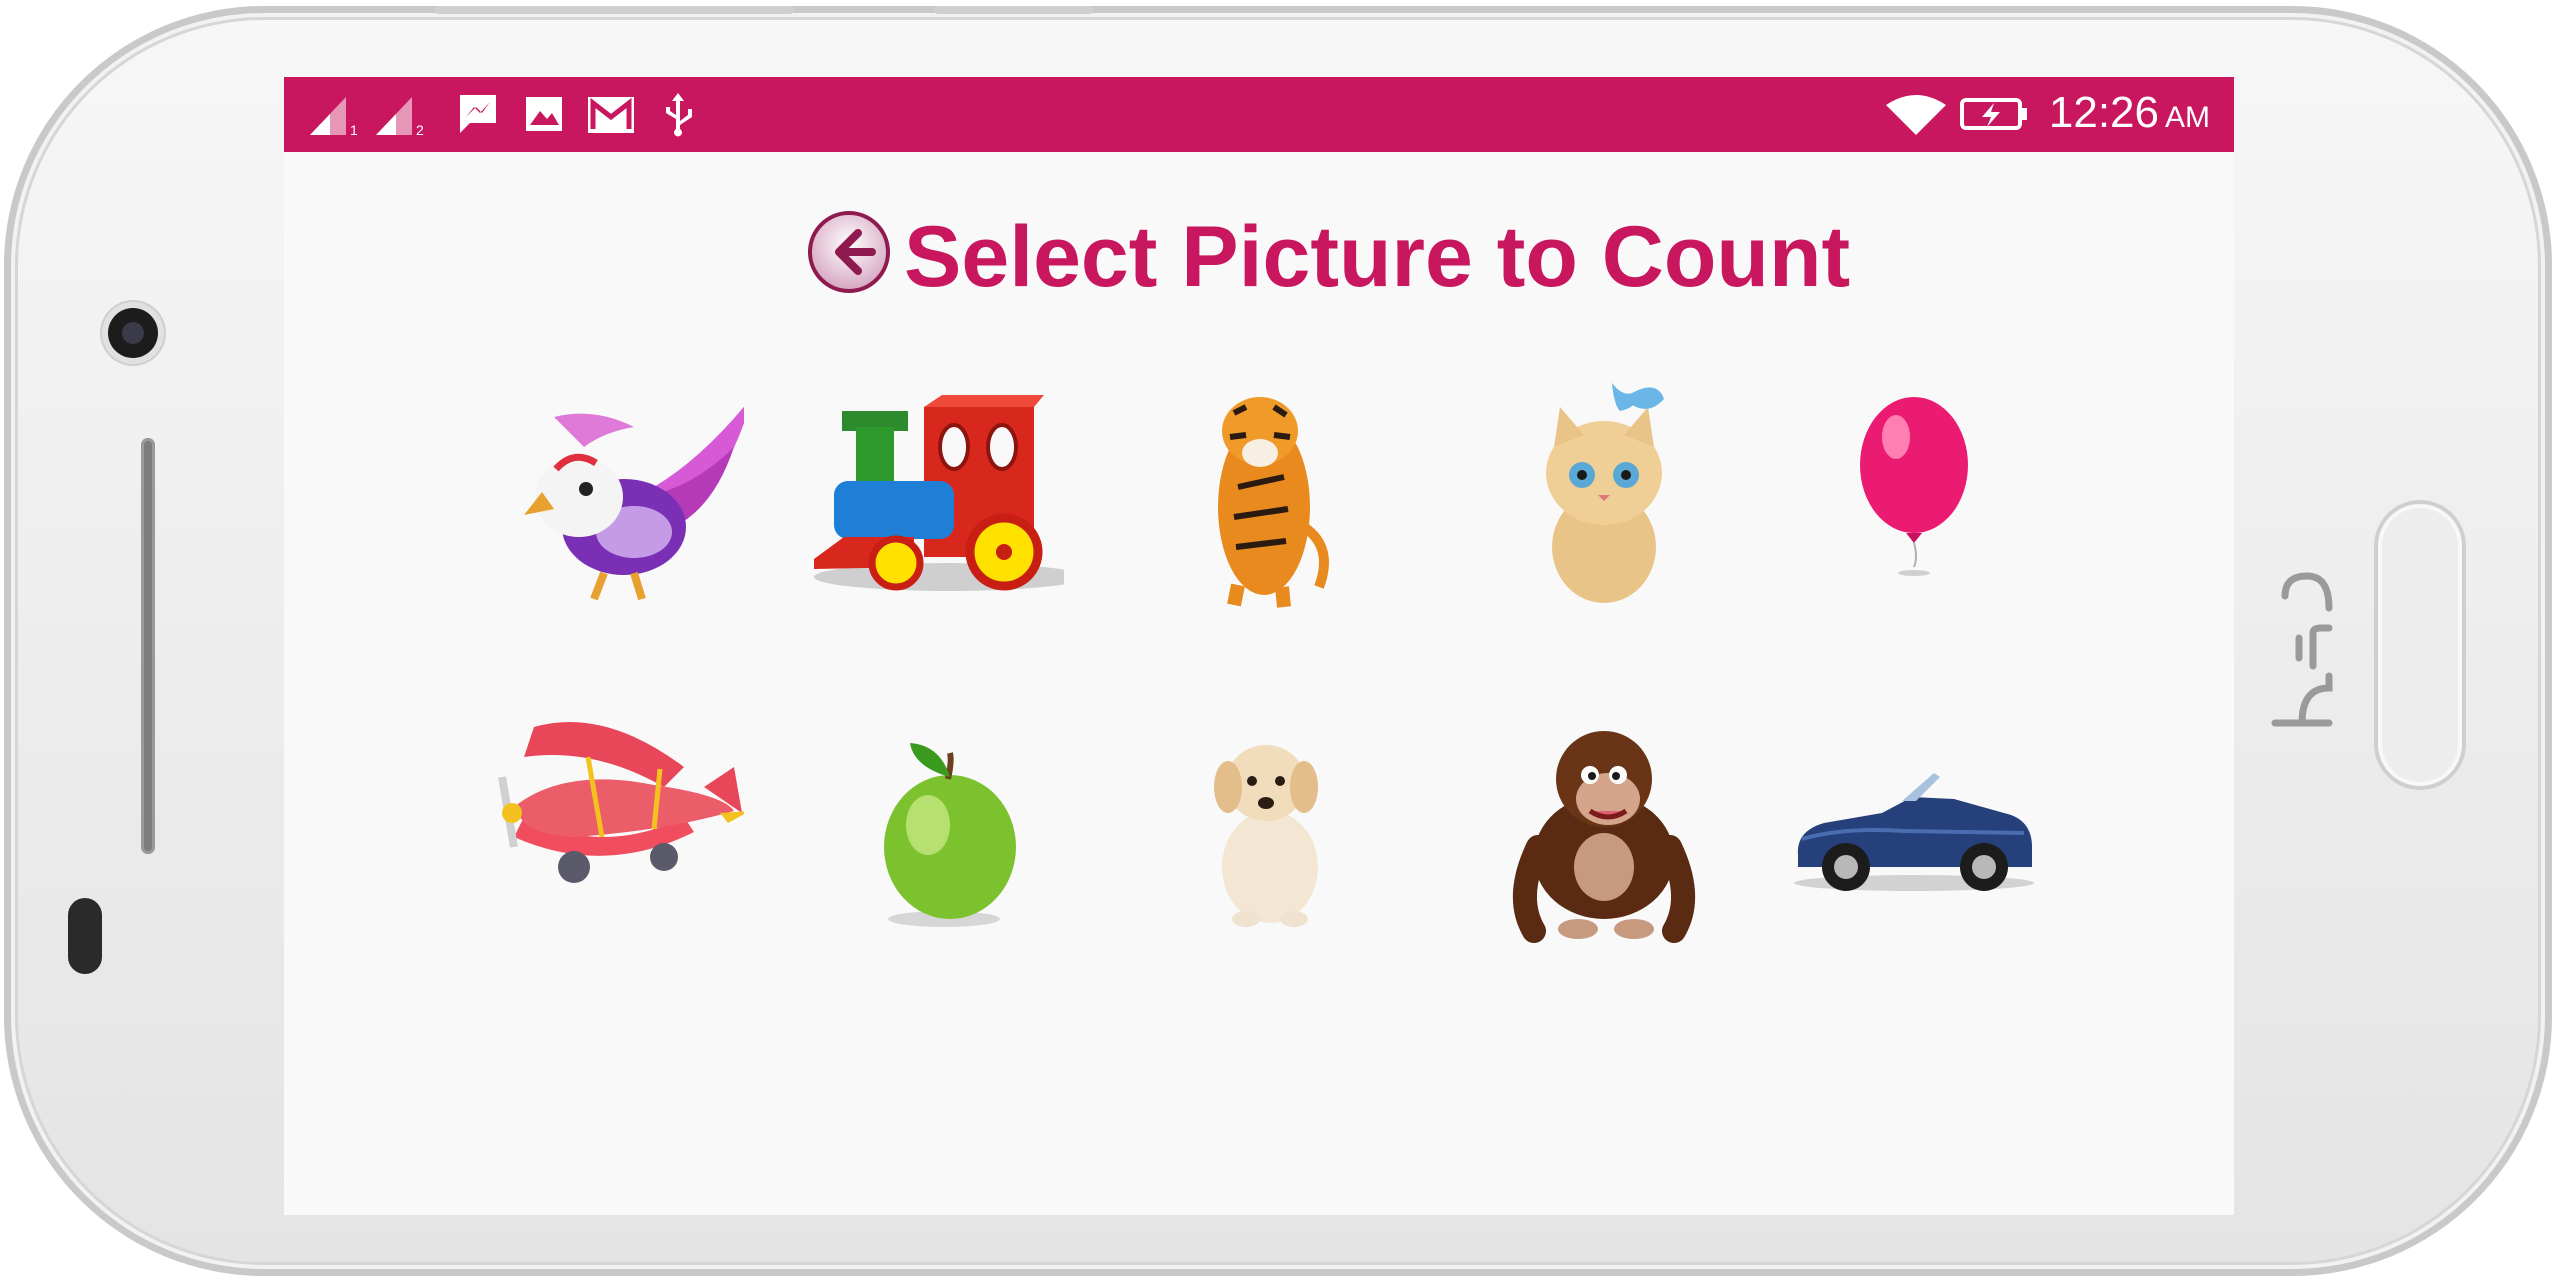 The width and height of the screenshot is (2566, 1283). I want to click on gmail-icon, so click(611, 115).